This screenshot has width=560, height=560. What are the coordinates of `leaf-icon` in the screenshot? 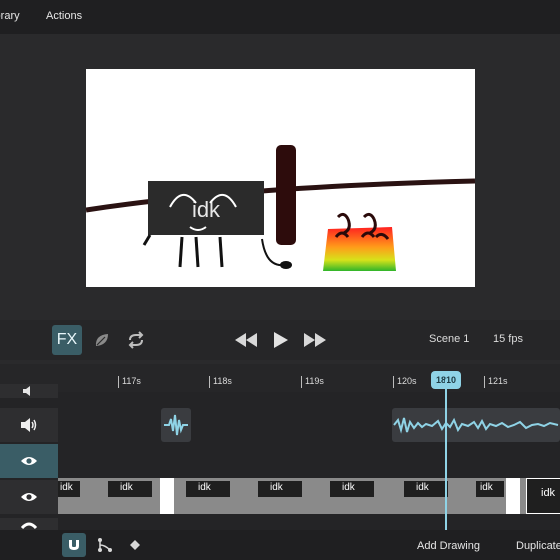 It's located at (101, 340).